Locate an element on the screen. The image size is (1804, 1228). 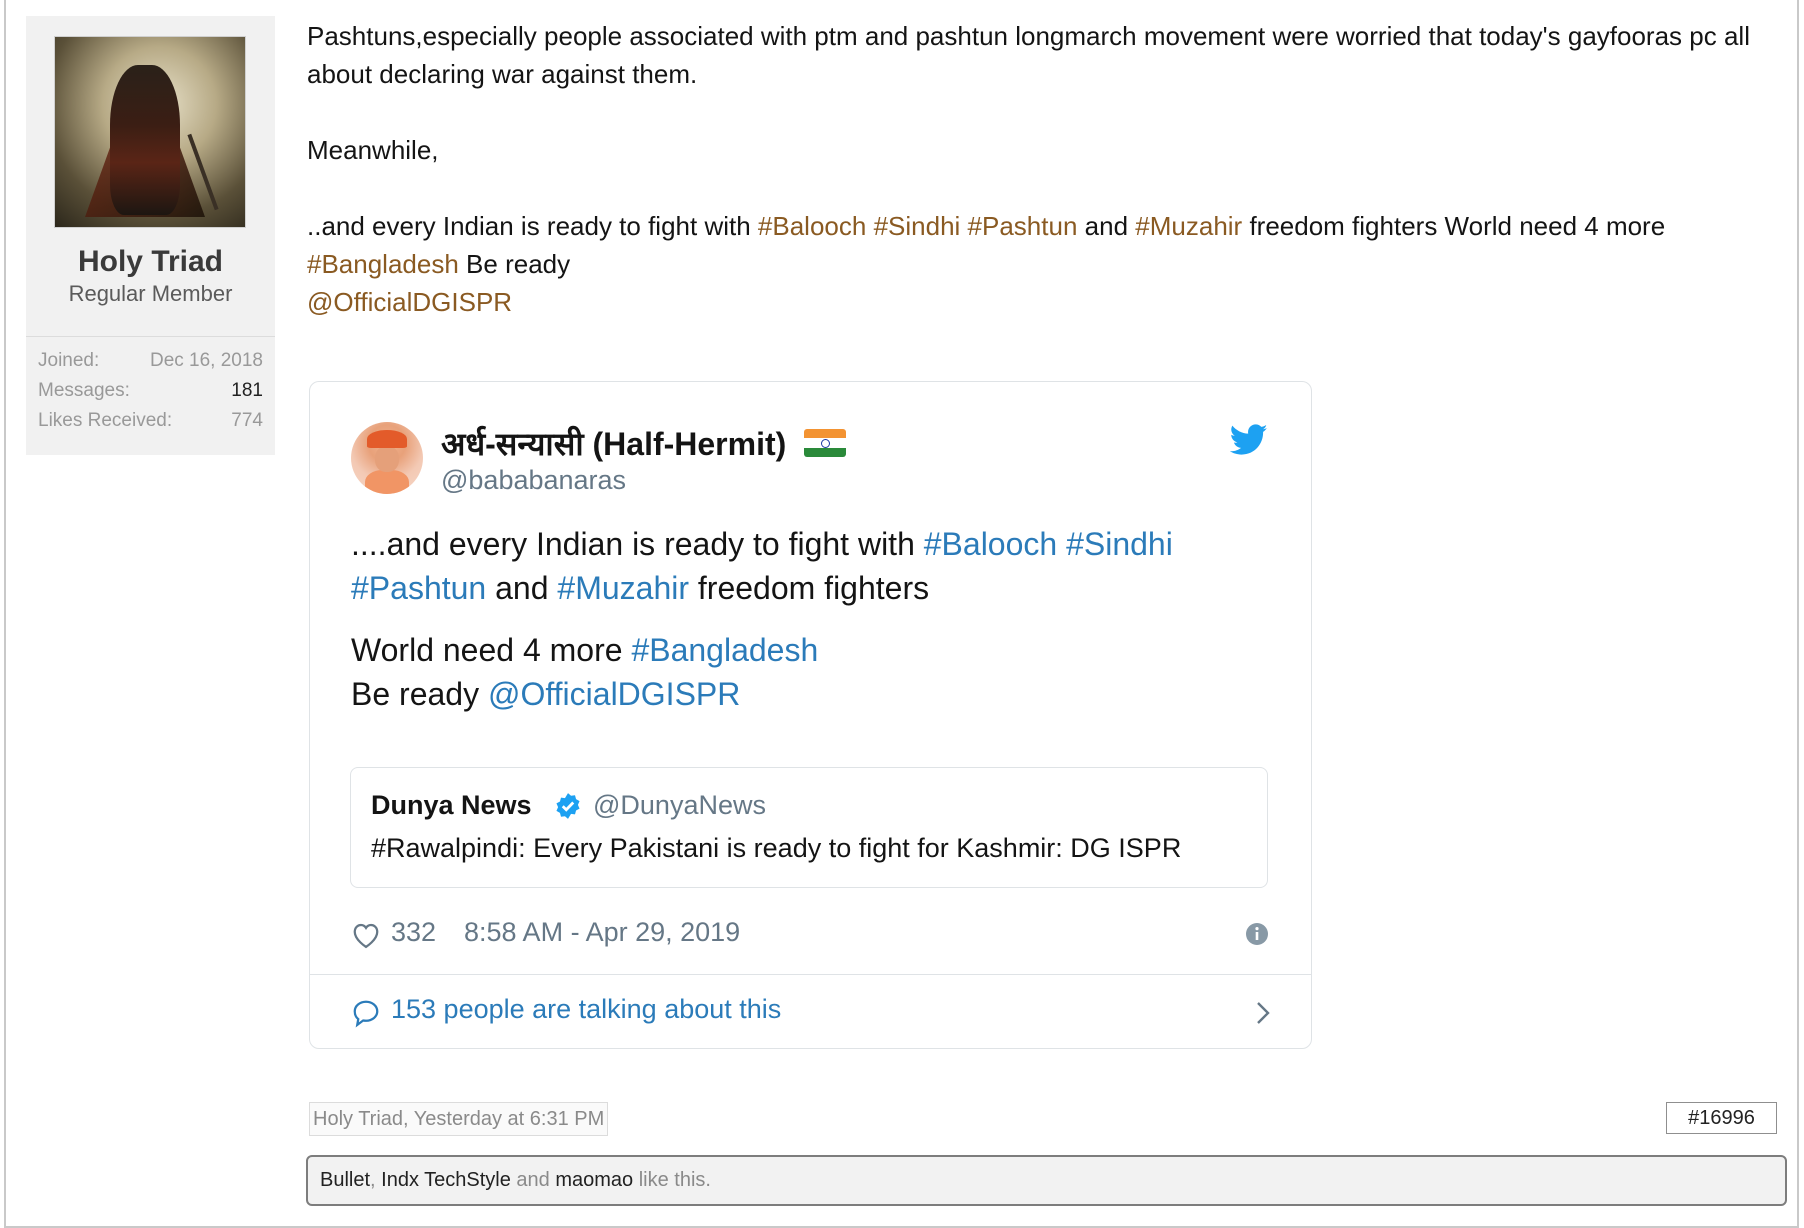
stat-value: 774 is located at coordinates (247, 420).